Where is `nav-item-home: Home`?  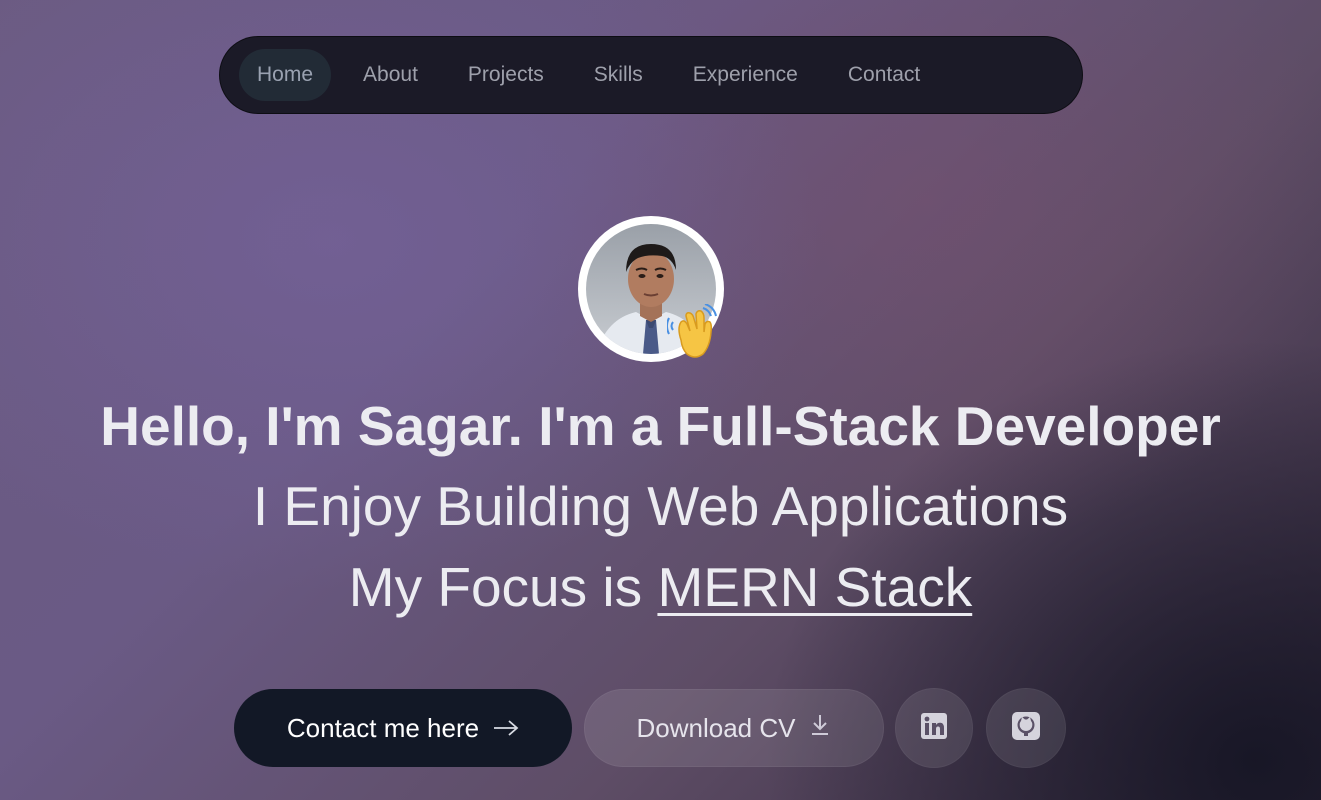
nav-item-home: Home is located at coordinates (285, 75).